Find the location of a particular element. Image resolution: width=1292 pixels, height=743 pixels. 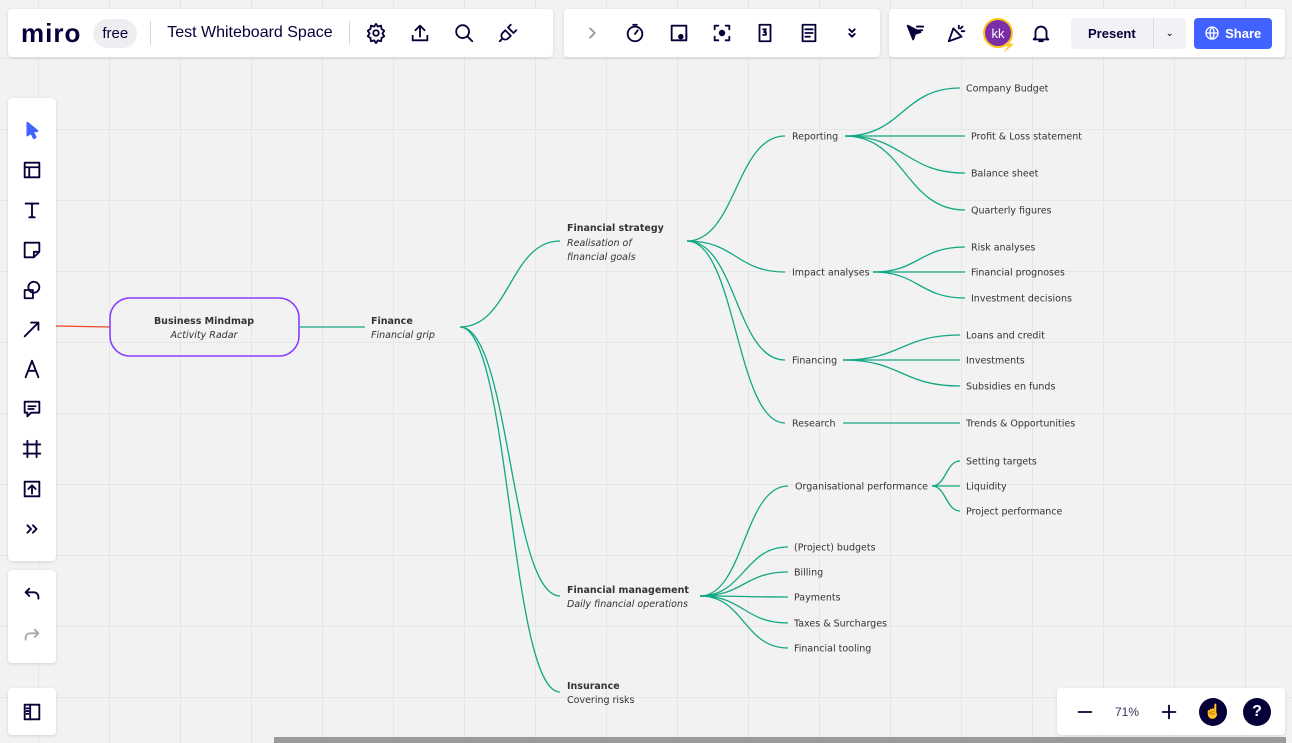

pen-icon is located at coordinates (32, 369).